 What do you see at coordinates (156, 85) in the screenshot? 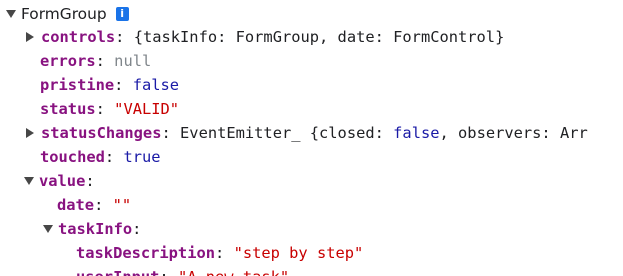
I see `boolean-value: false` at bounding box center [156, 85].